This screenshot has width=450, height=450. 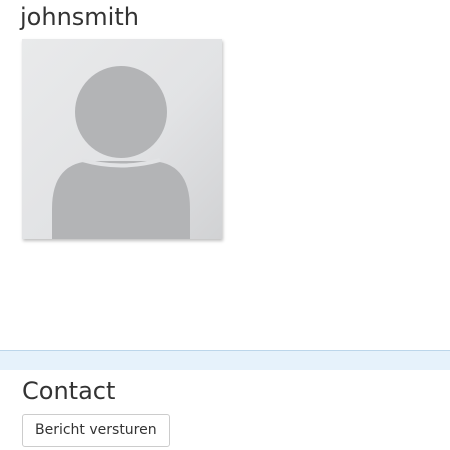 I want to click on profile-username: johnsmith, so click(x=79, y=17).